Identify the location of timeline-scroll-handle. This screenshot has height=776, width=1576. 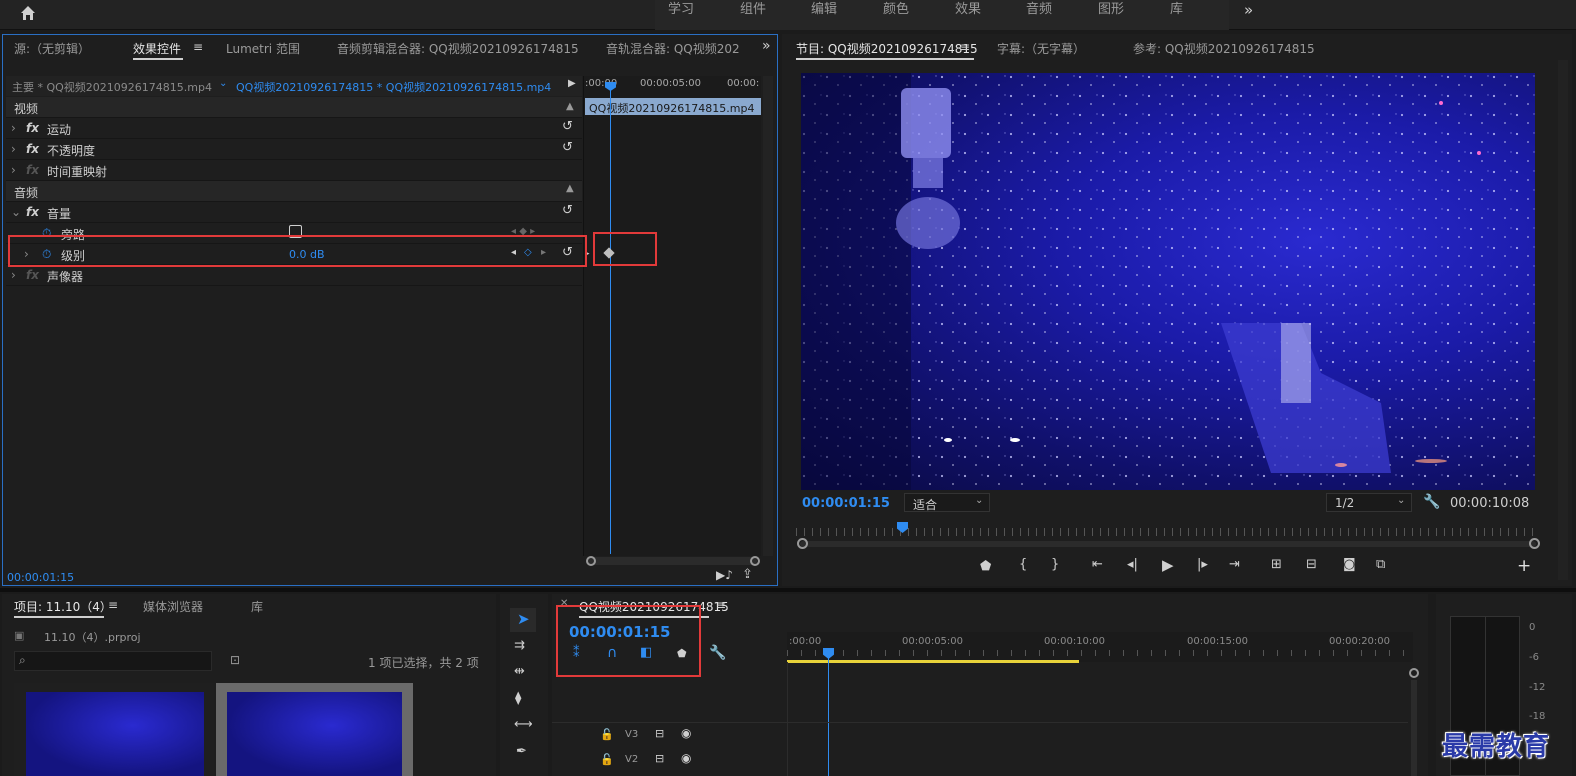
(1414, 673).